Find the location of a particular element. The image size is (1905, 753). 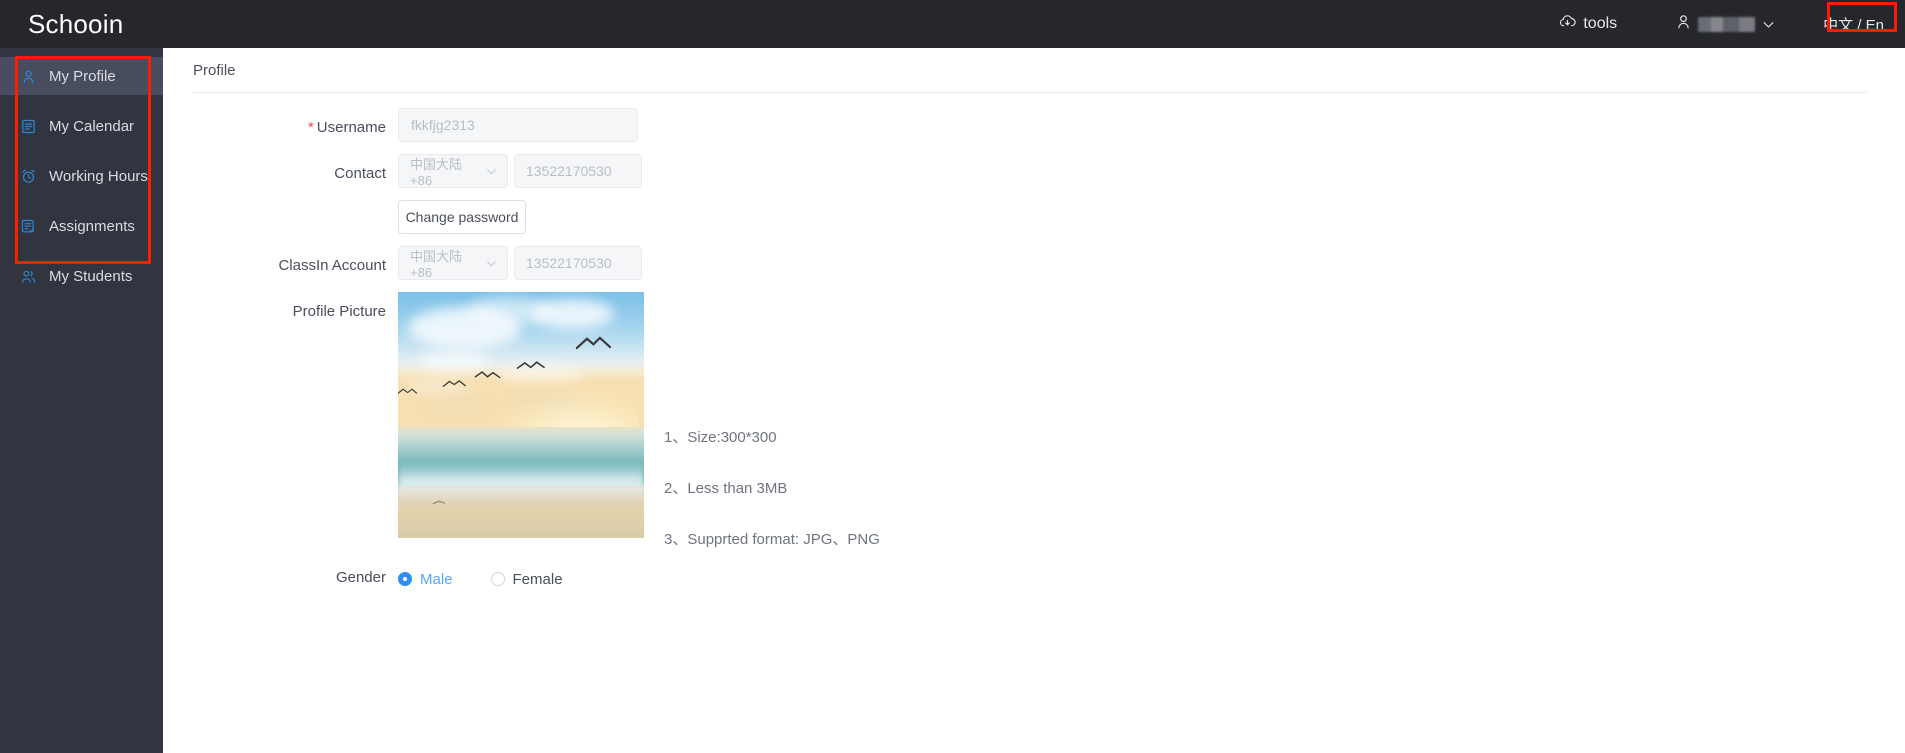

sidebar-item-label: My Students is located at coordinates (91, 276).